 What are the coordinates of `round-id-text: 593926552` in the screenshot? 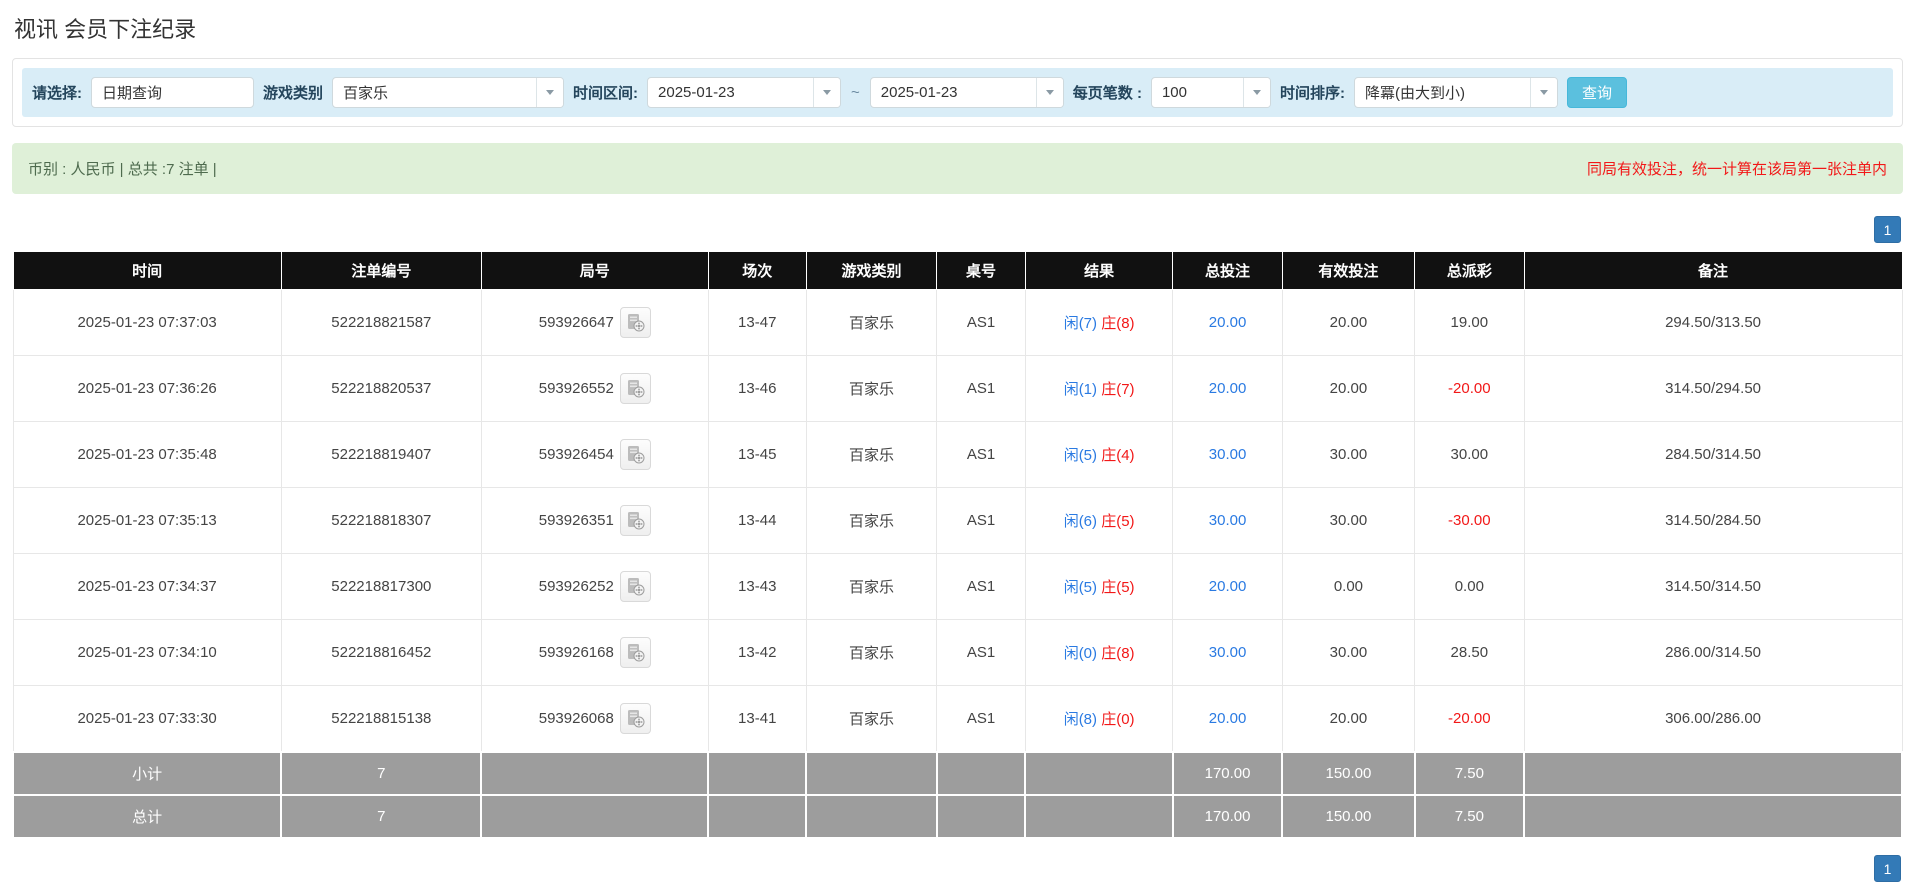 It's located at (576, 388).